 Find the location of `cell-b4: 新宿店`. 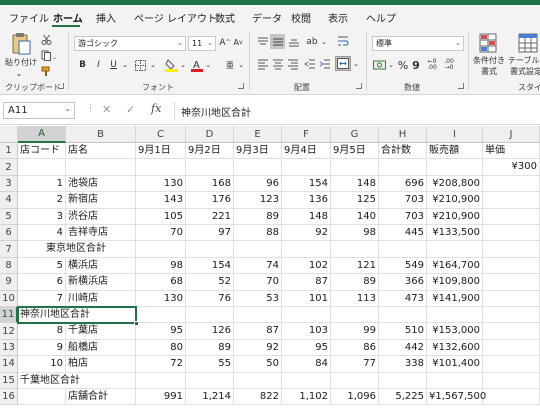

cell-b4: 新宿店 is located at coordinates (101, 200).